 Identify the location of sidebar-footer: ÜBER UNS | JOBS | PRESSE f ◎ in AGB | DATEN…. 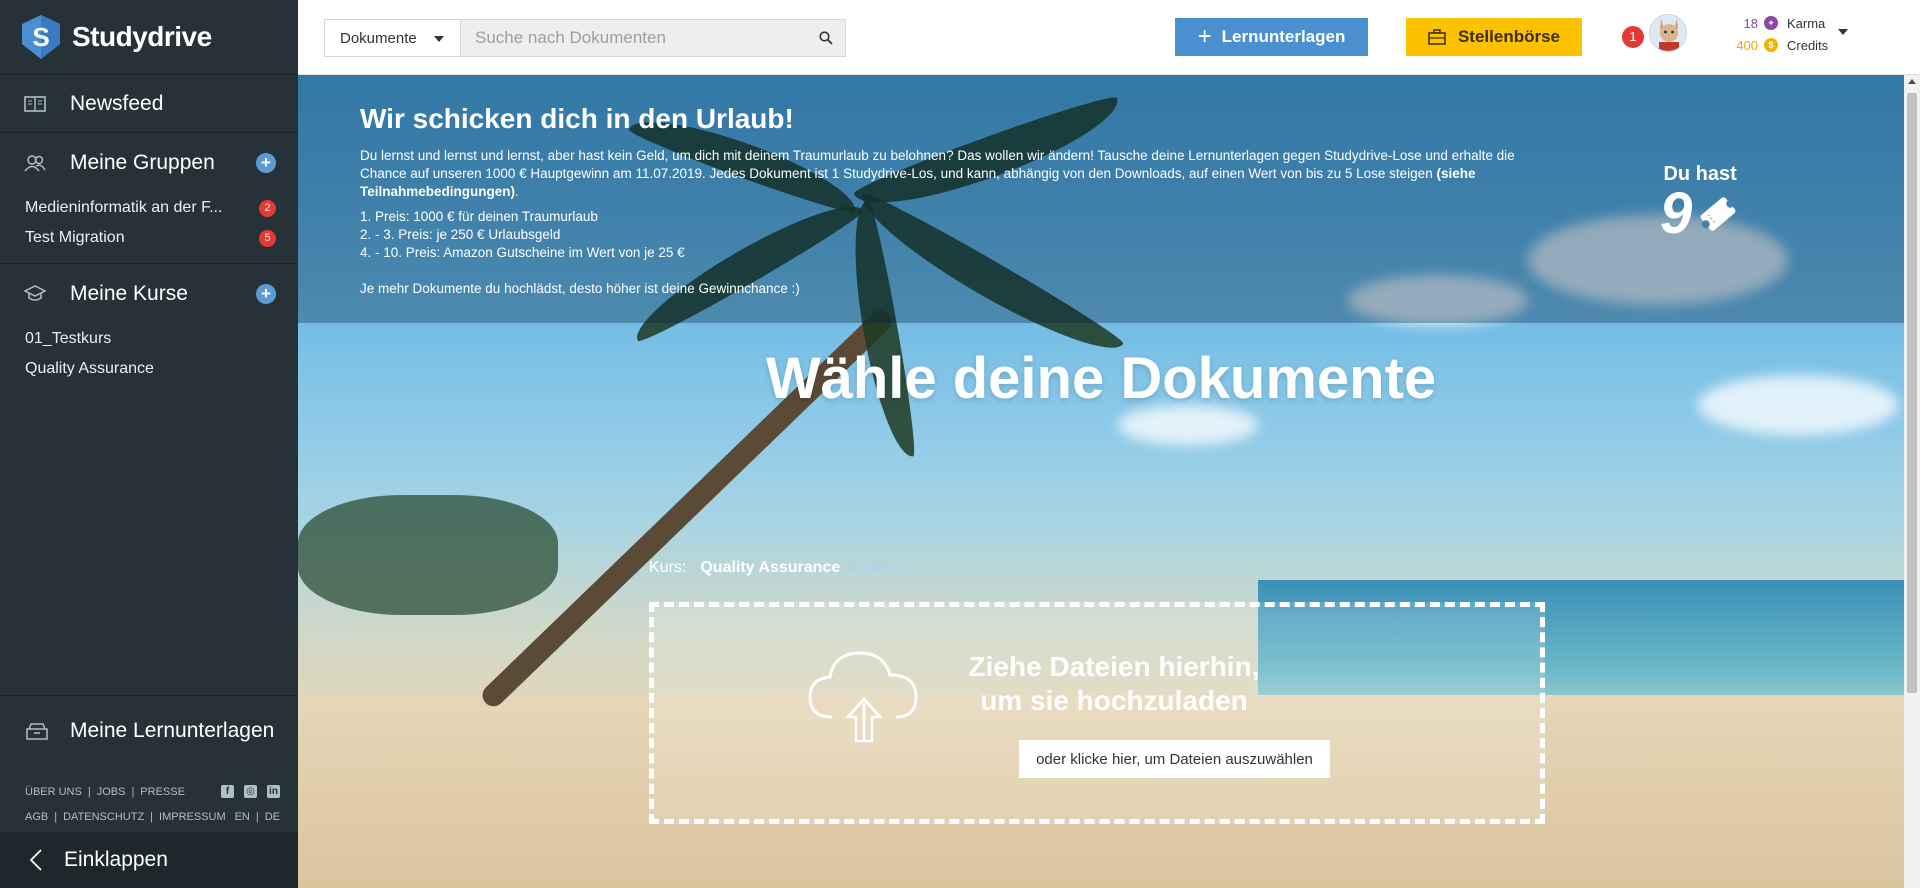
(152, 804).